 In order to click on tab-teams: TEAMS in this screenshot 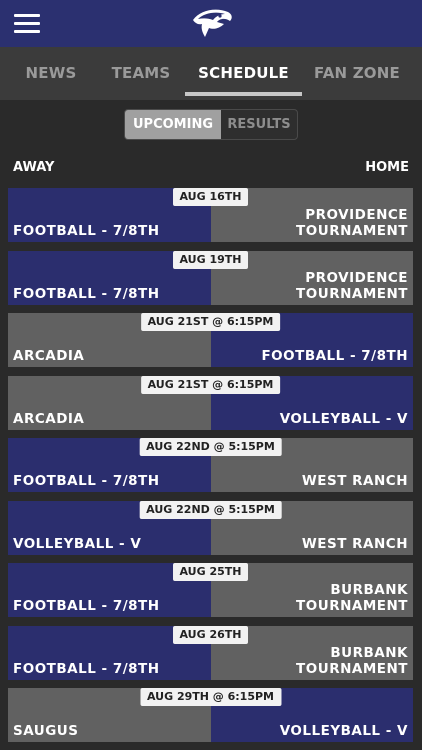, I will do `click(141, 73)`.